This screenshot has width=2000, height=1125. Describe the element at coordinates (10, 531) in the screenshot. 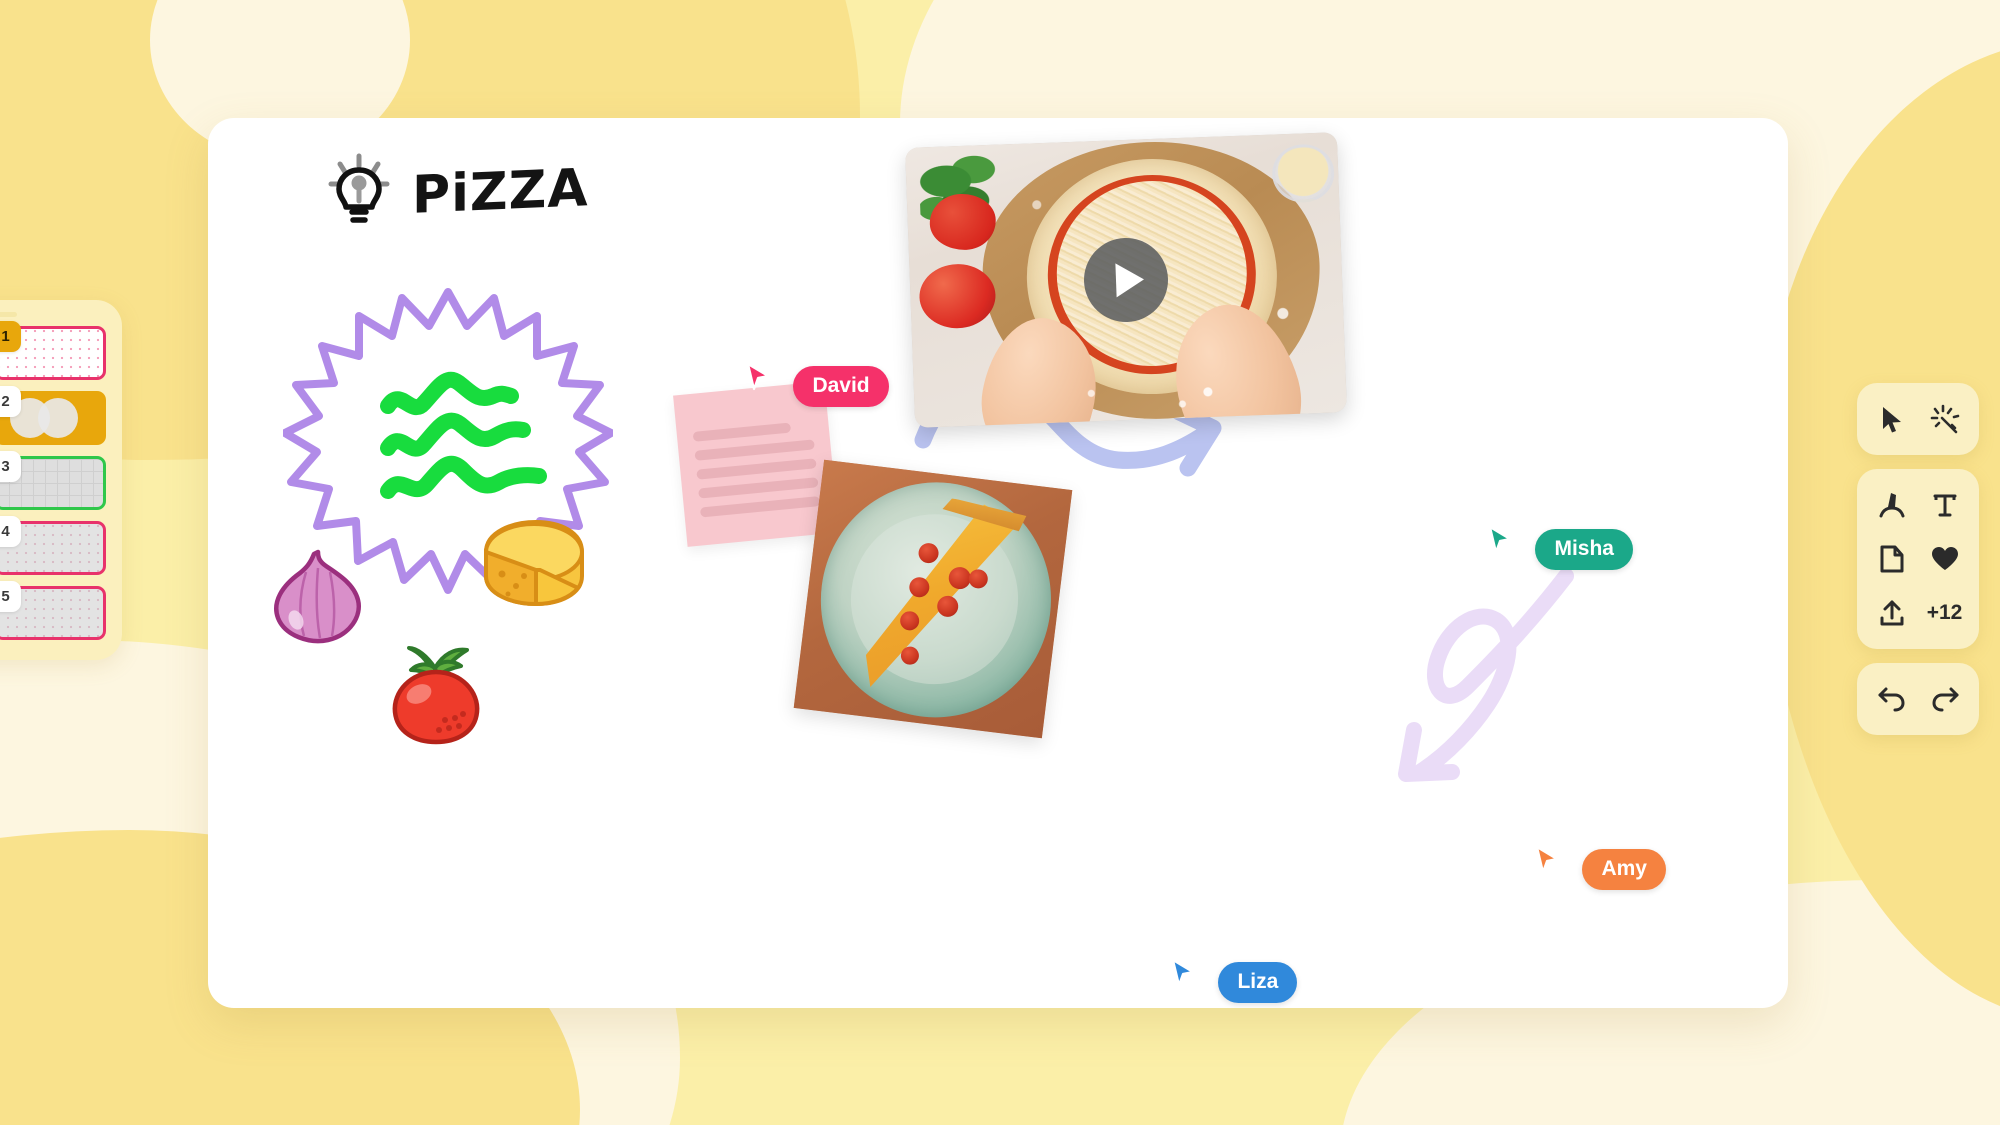

I see `page-number-badge: 4` at that location.